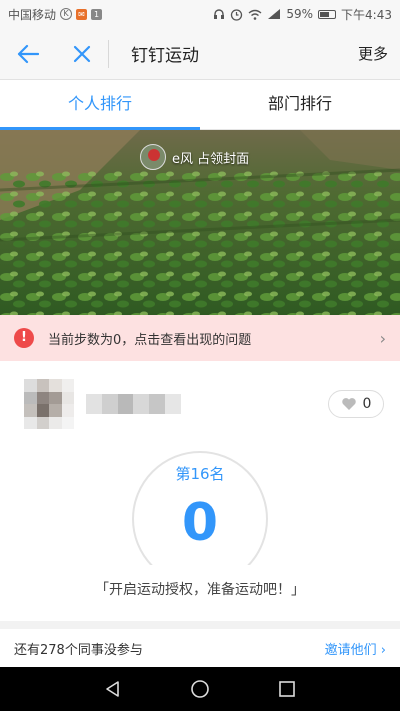 This screenshot has width=400, height=711. I want to click on tab-label: 个人排行, so click(99, 103).